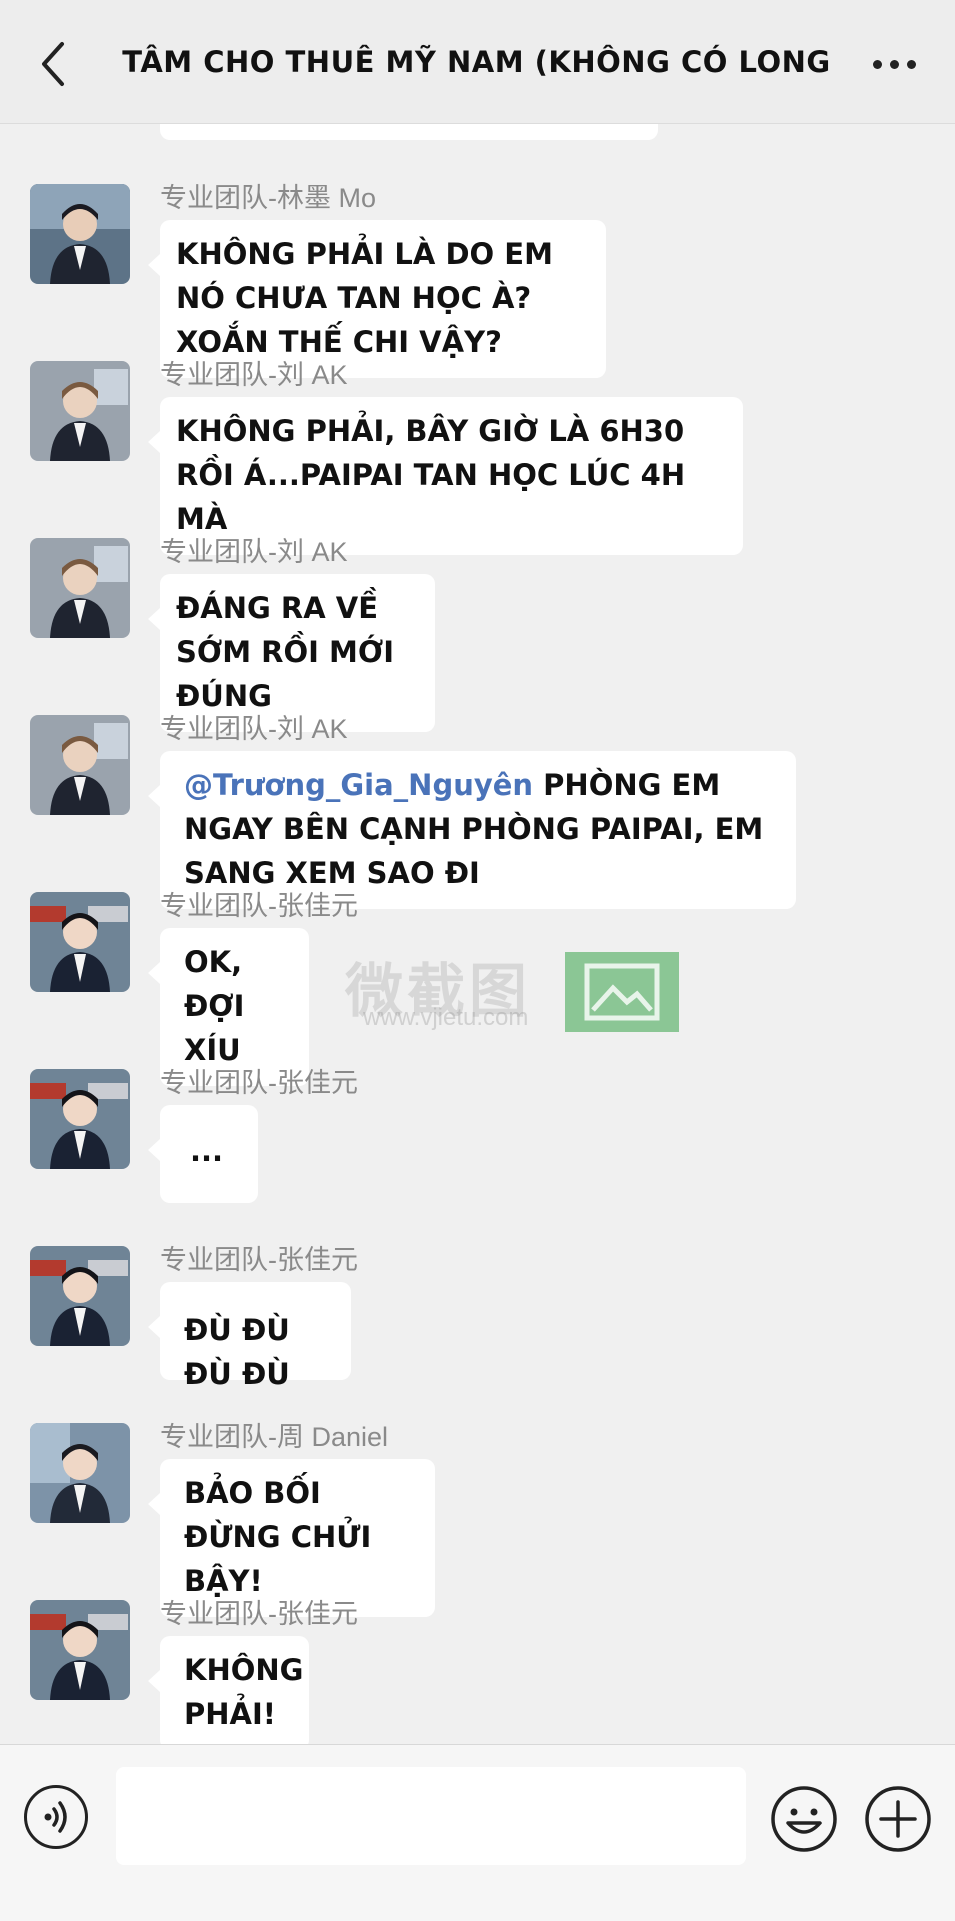  I want to click on emoji-button, so click(804, 1819).